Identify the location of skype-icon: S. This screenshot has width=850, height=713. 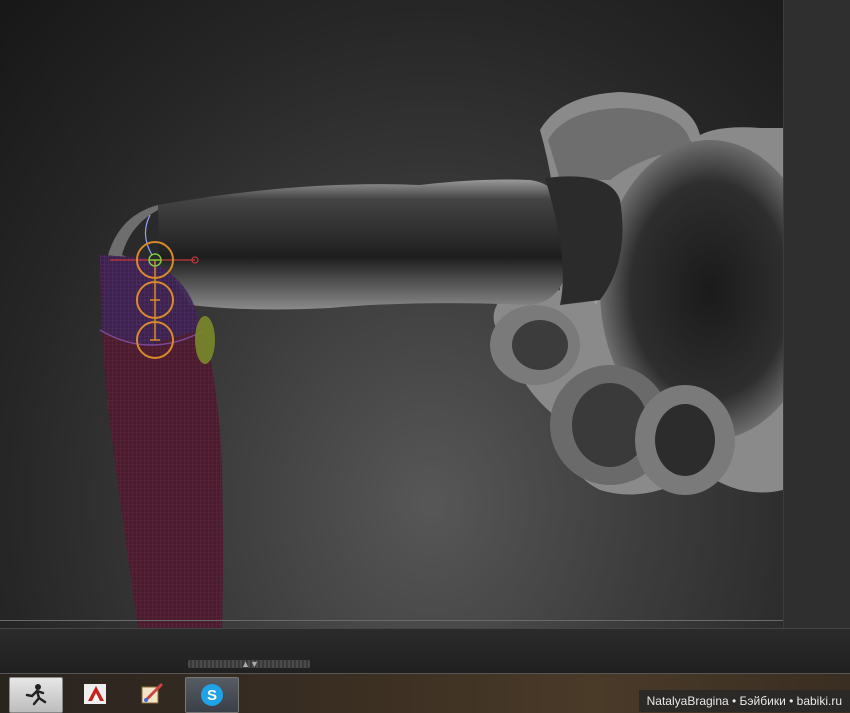
(212, 695).